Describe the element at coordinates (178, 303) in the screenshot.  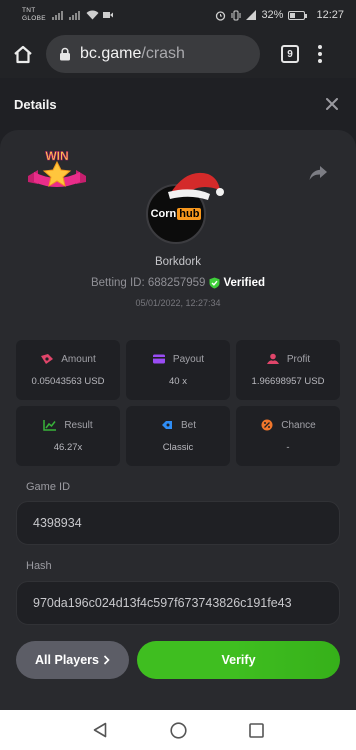
I see `bet-timestamp: 05/01/2022, 12:27:34` at that location.